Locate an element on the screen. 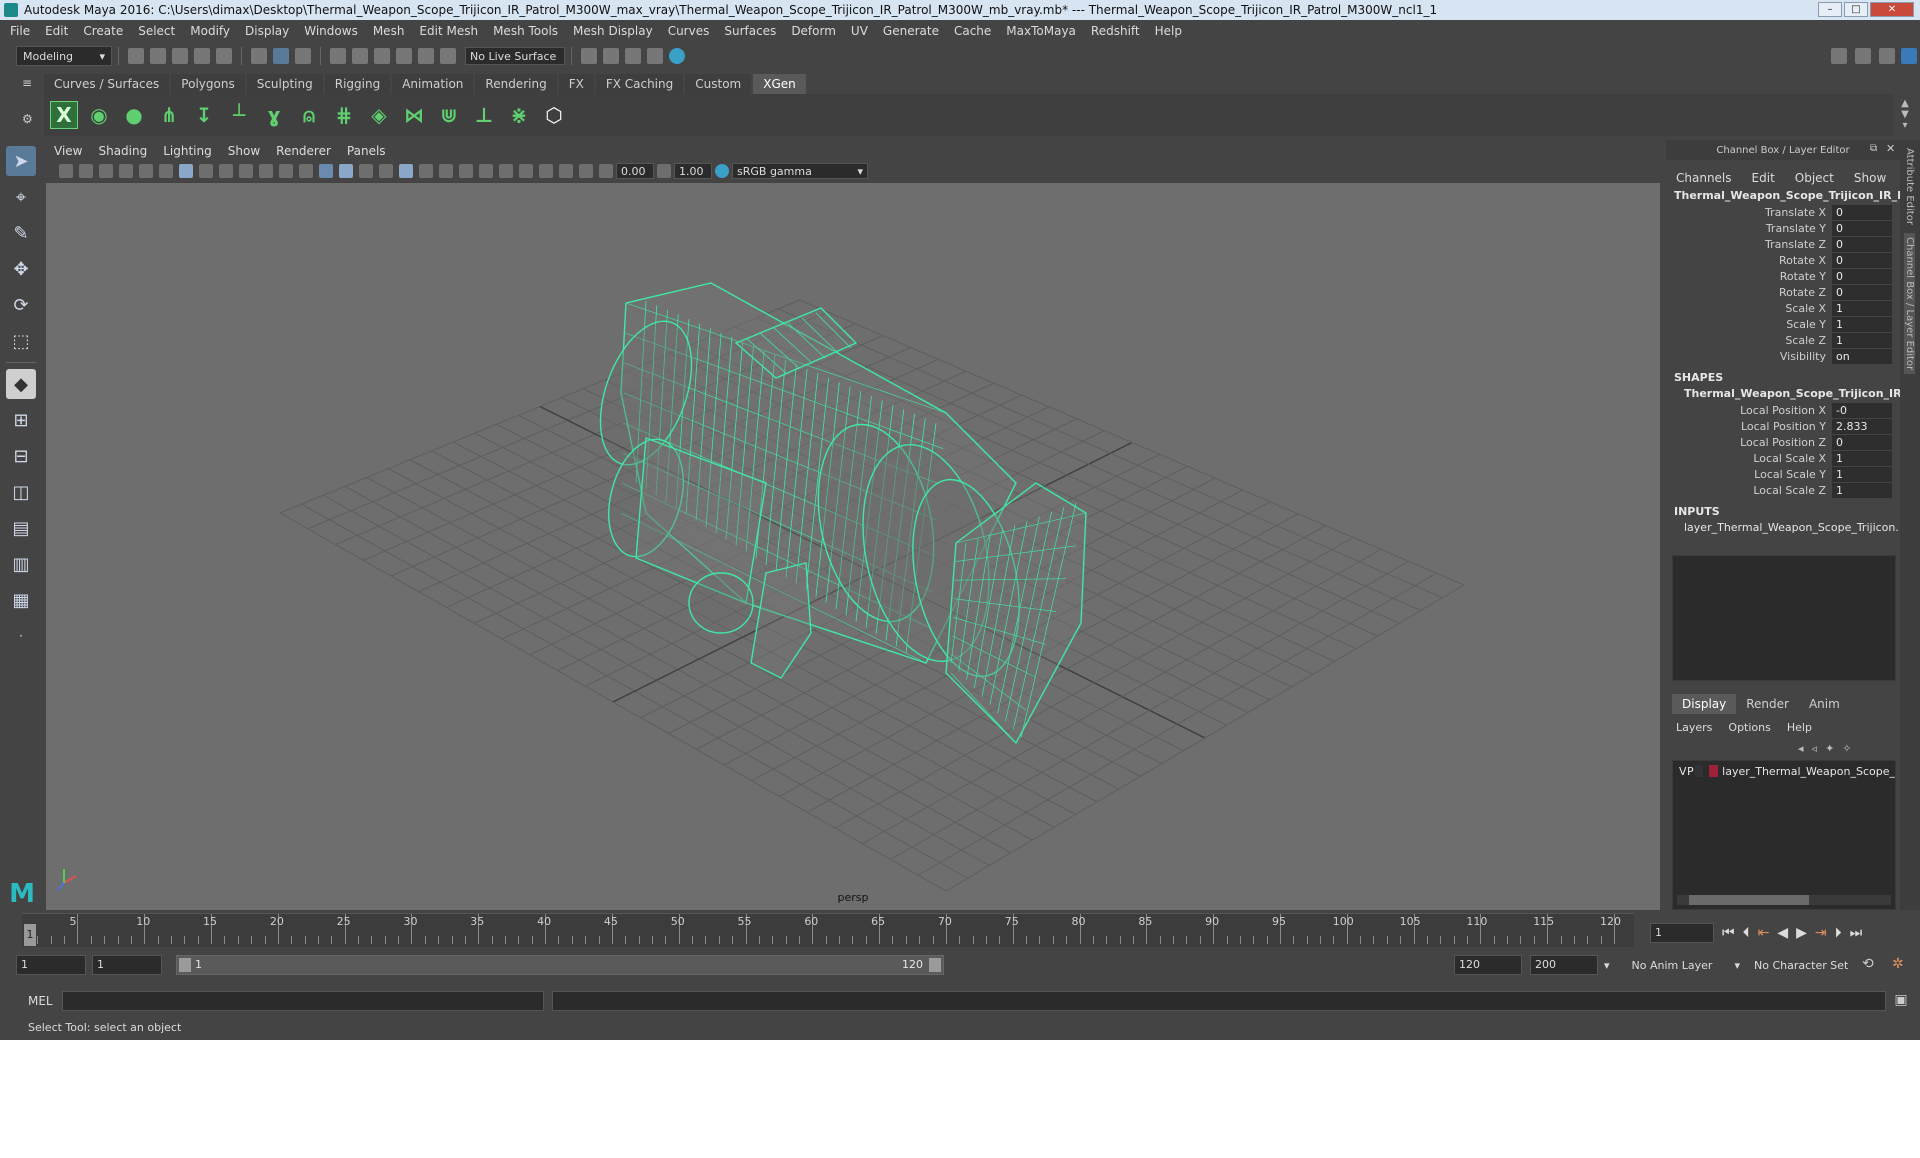  layout-four-icon: ⊟ is located at coordinates (21, 456).